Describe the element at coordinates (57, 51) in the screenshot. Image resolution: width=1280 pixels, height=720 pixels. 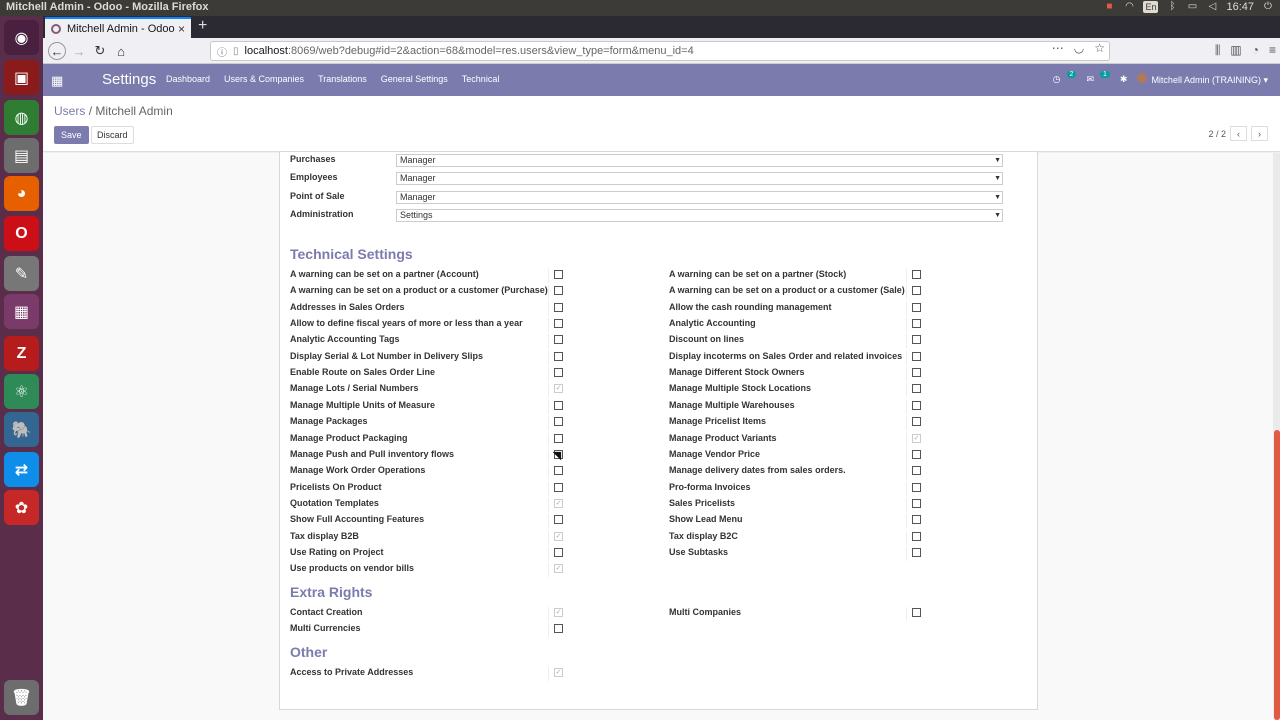
I see `back-icon: ←` at that location.